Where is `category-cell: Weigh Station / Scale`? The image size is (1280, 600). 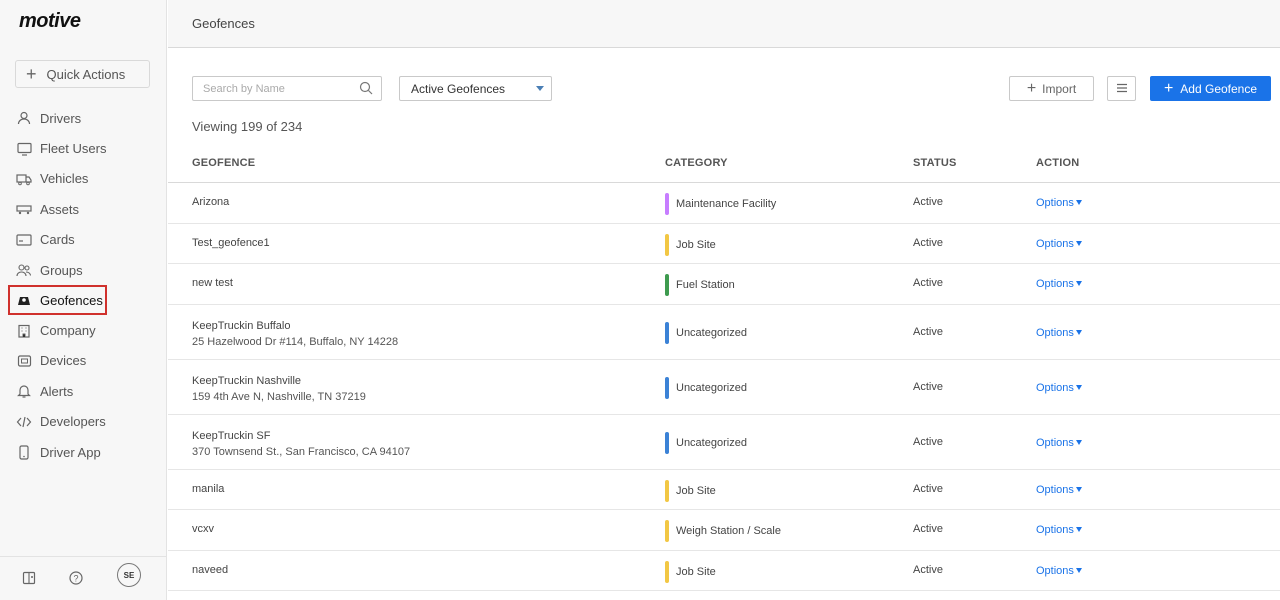 category-cell: Weigh Station / Scale is located at coordinates (723, 531).